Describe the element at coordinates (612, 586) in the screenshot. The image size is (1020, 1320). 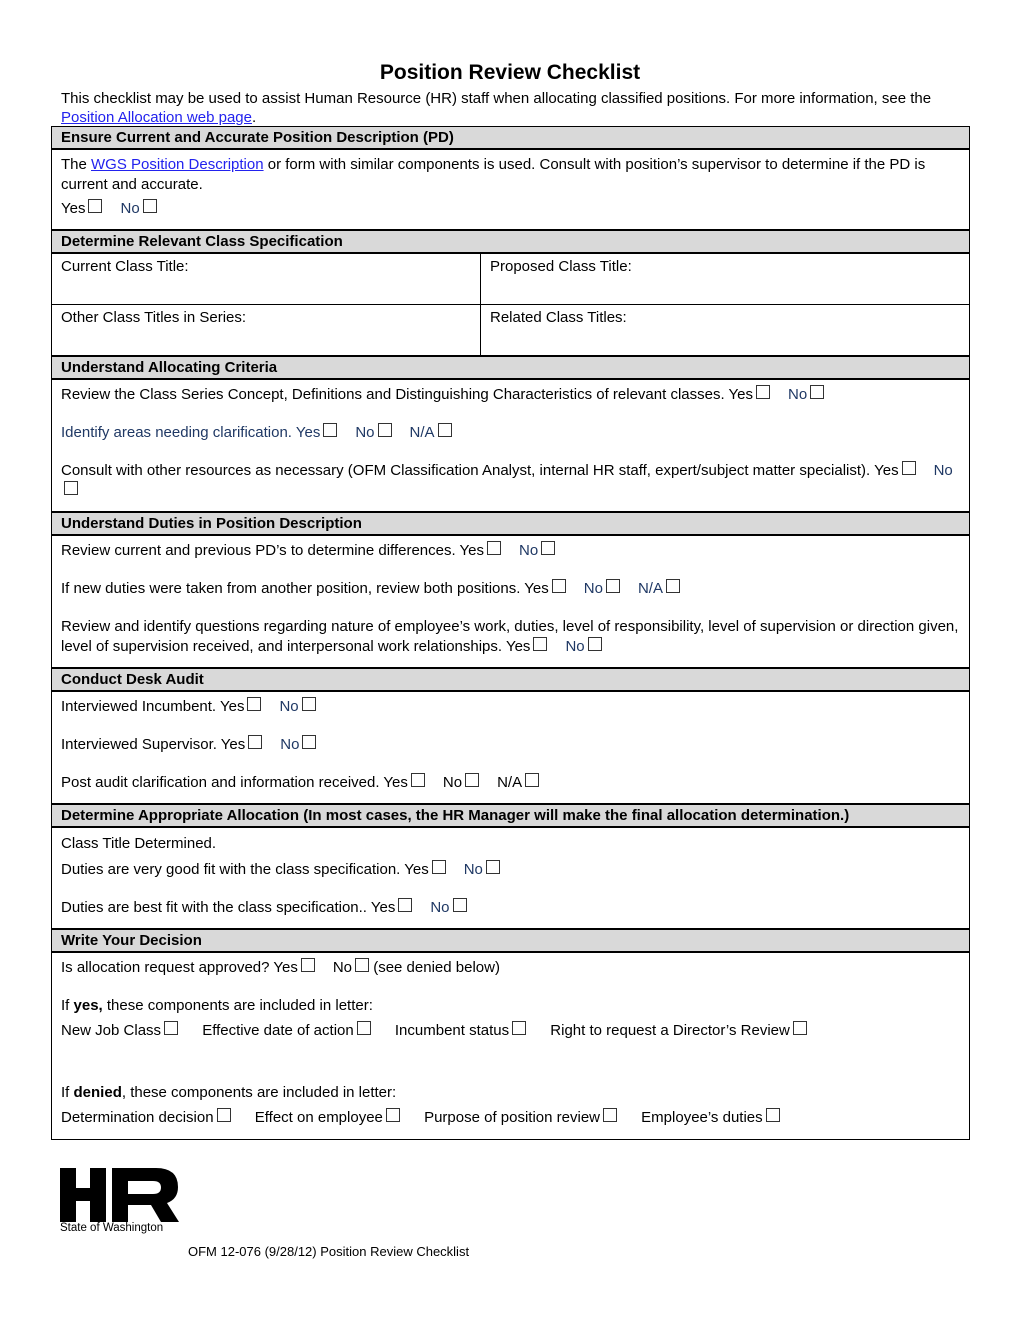
I see `duties-2-no-checkbox` at that location.